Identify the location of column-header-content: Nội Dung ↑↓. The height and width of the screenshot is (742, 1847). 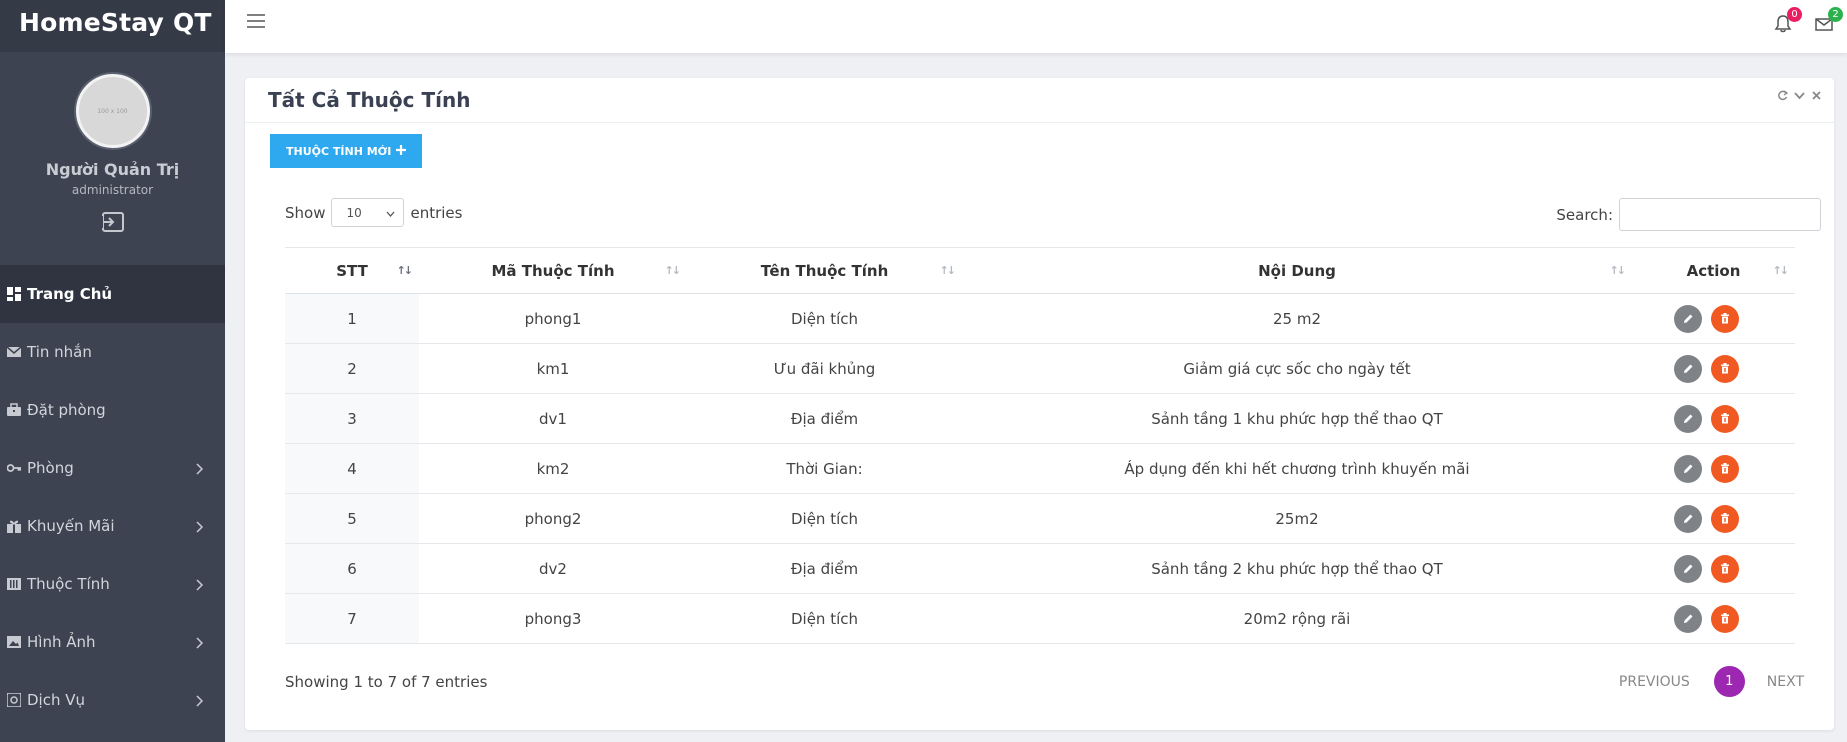
(1297, 270).